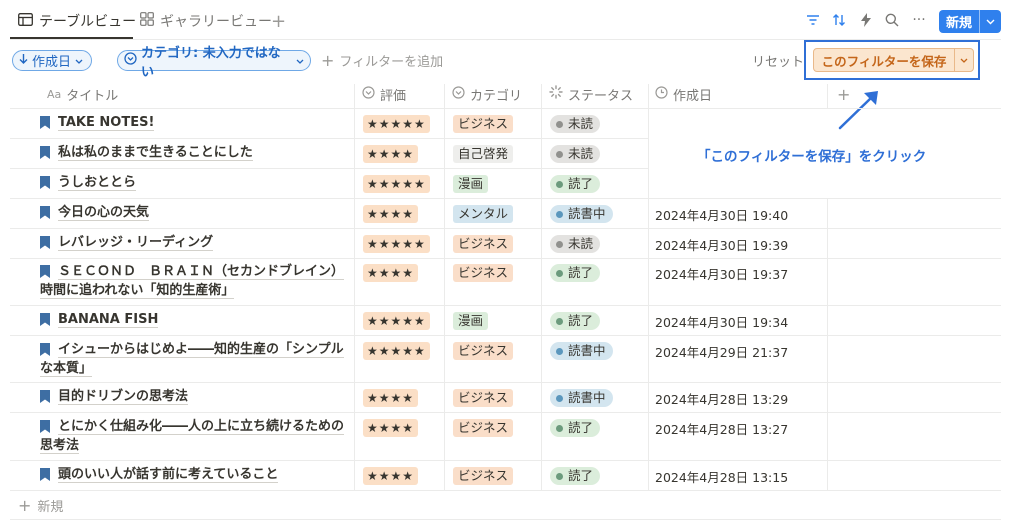 The width and height of the screenshot is (1020, 530). Describe the element at coordinates (82, 94) in the screenshot. I see `column-header-title: Aa タイトル` at that location.